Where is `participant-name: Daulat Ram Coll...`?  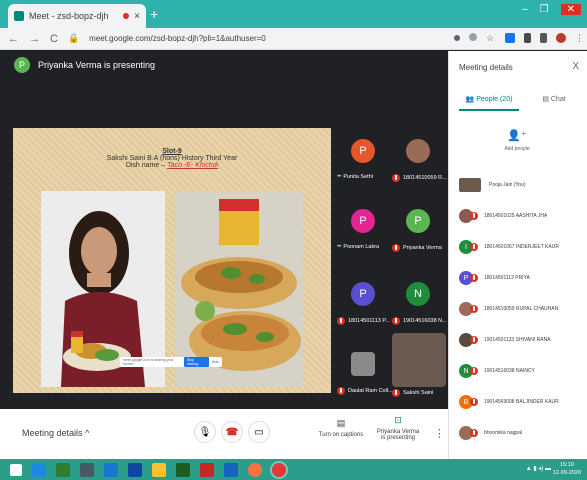
participant-name: Daulat Ram Coll... is located at coordinates (370, 391).